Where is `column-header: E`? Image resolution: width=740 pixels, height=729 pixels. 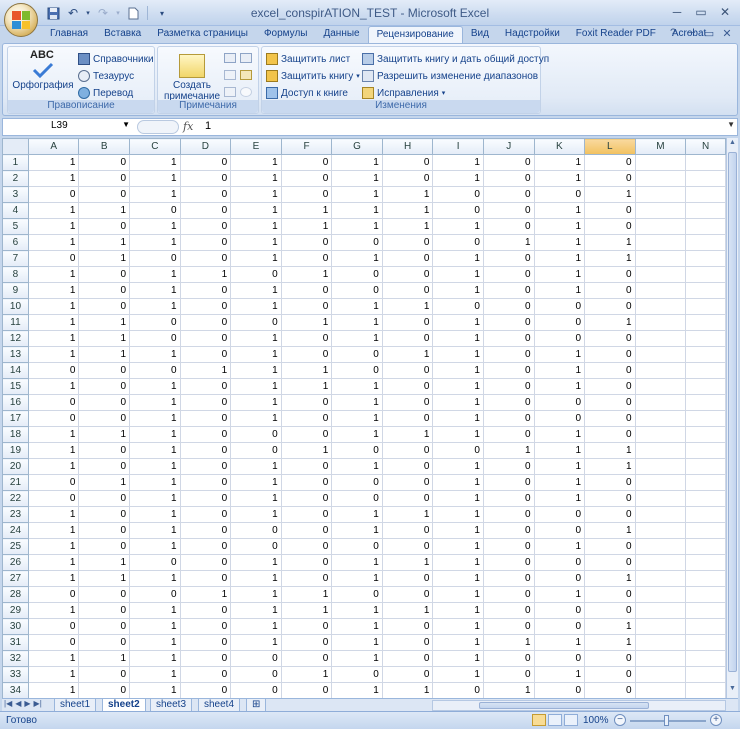
column-header: E is located at coordinates (256, 146).